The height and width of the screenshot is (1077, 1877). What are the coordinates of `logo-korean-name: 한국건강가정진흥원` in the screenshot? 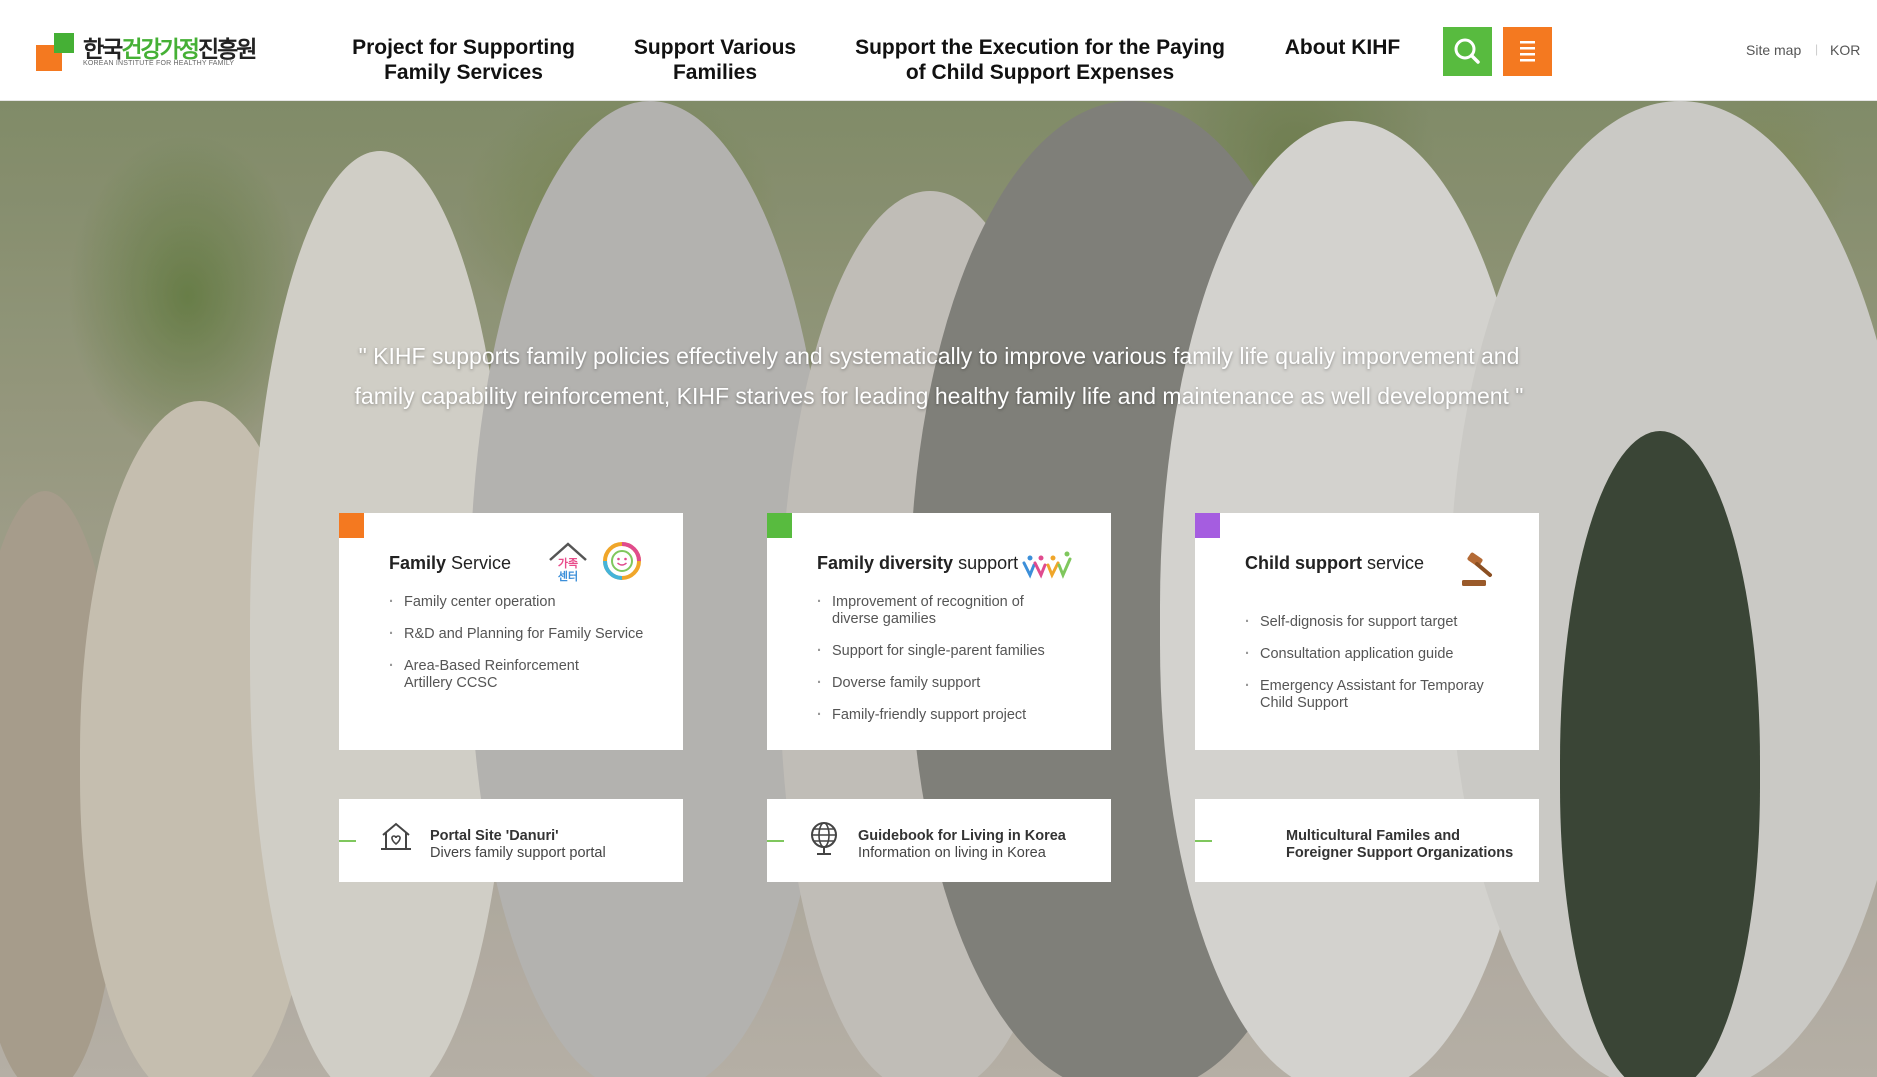 It's located at (170, 47).